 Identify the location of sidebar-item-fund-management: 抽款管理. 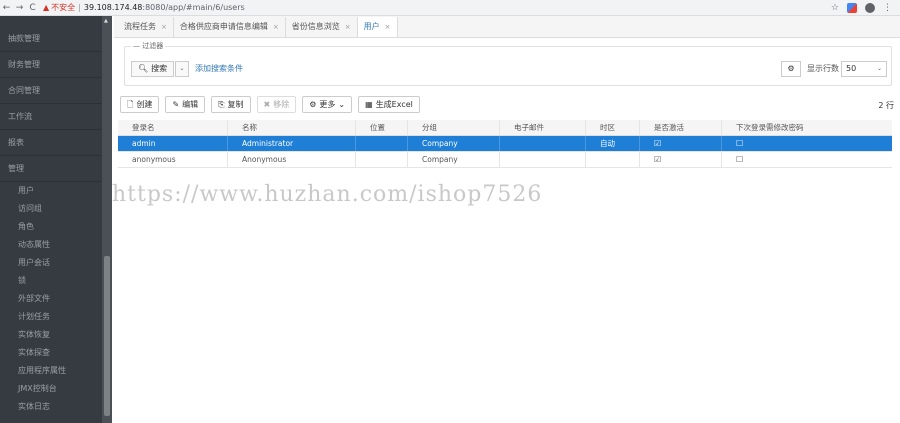
(51, 39).